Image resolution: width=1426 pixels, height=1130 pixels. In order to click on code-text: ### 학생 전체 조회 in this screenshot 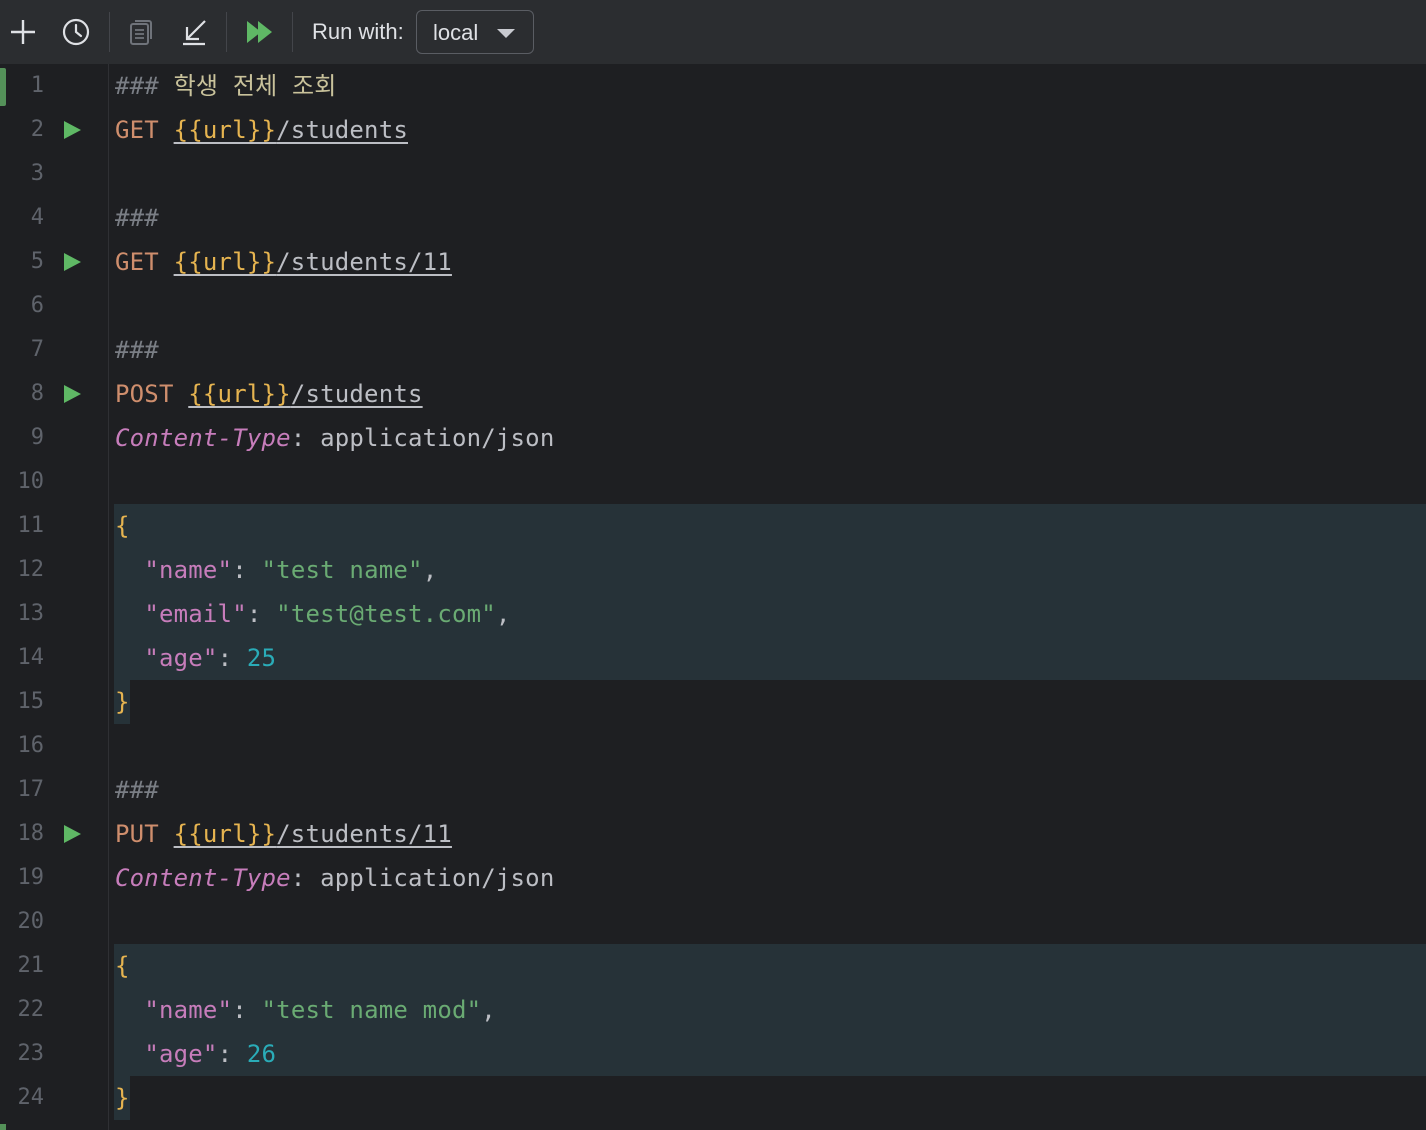, I will do `click(226, 86)`.